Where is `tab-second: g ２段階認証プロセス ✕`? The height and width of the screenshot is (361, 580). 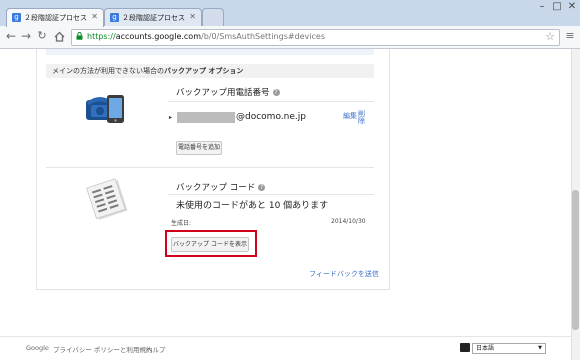 tab-second: g ２段階認証プロセス ✕ is located at coordinates (153, 17).